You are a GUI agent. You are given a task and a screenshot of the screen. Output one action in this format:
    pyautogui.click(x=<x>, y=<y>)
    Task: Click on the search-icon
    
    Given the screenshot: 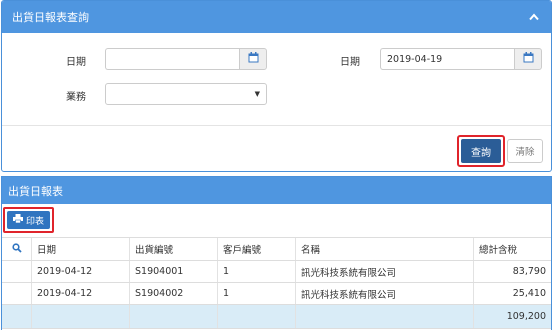 What is the action you would take?
    pyautogui.click(x=16, y=249)
    